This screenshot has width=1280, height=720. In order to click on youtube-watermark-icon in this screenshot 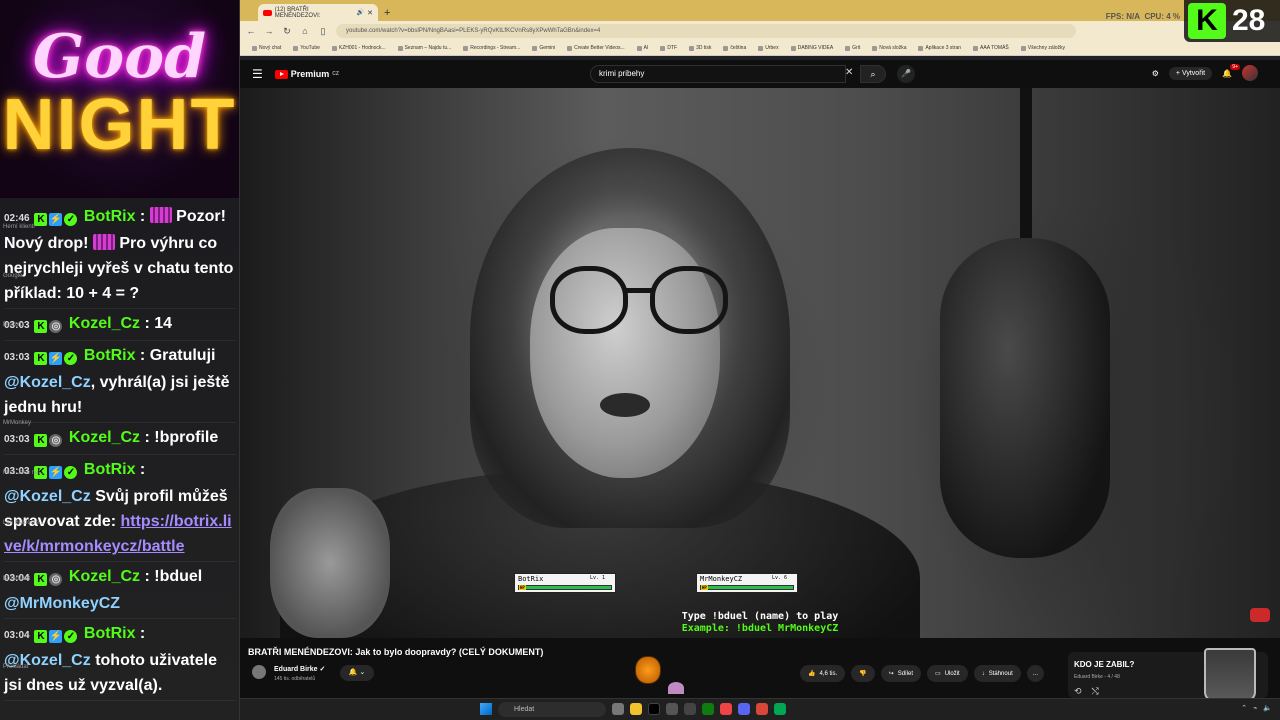, I will do `click(1260, 615)`.